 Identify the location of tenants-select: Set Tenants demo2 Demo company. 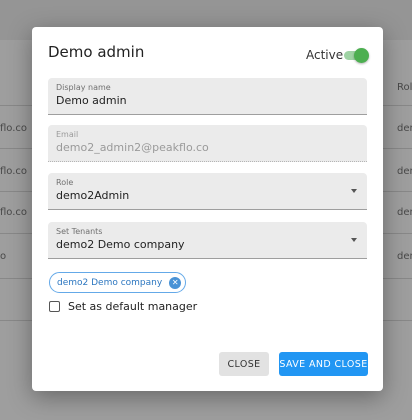
(207, 240).